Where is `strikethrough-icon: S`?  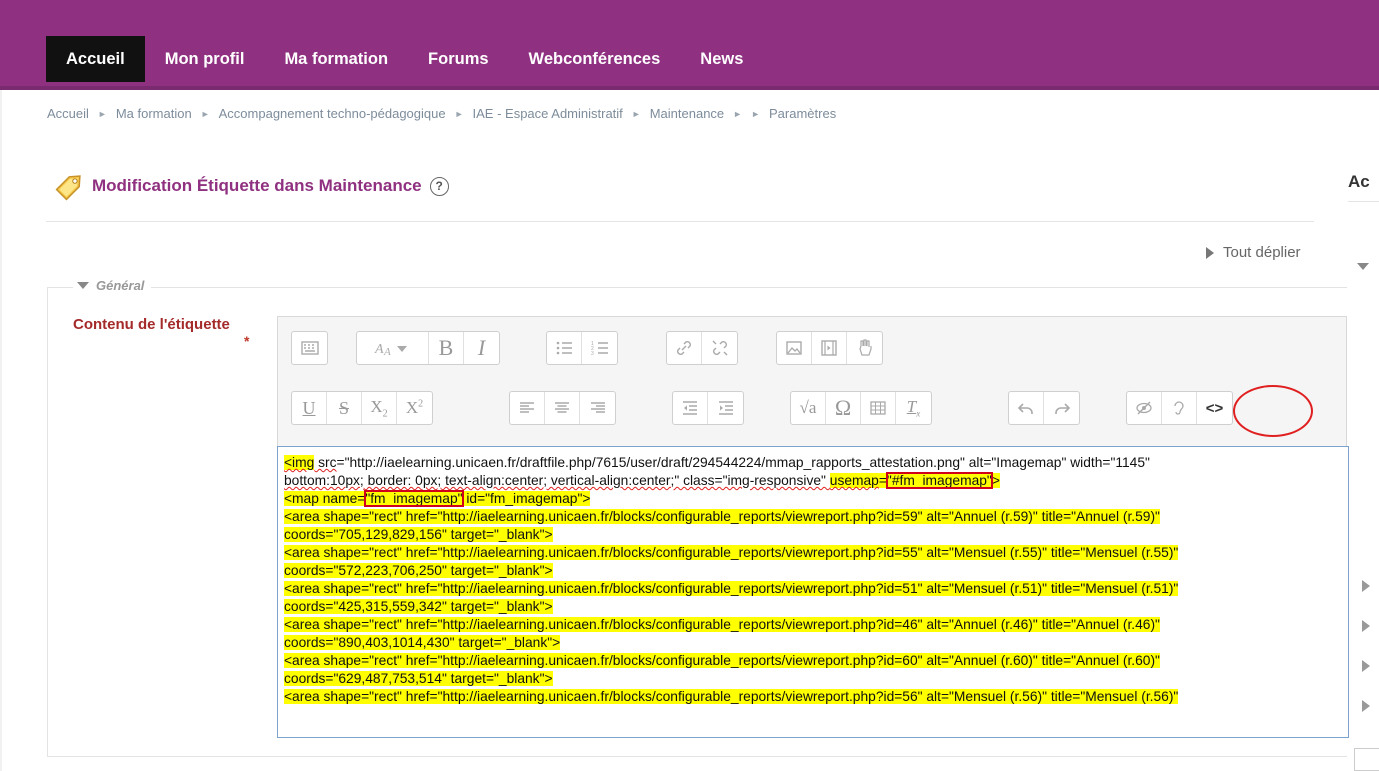 strikethrough-icon: S is located at coordinates (343, 407).